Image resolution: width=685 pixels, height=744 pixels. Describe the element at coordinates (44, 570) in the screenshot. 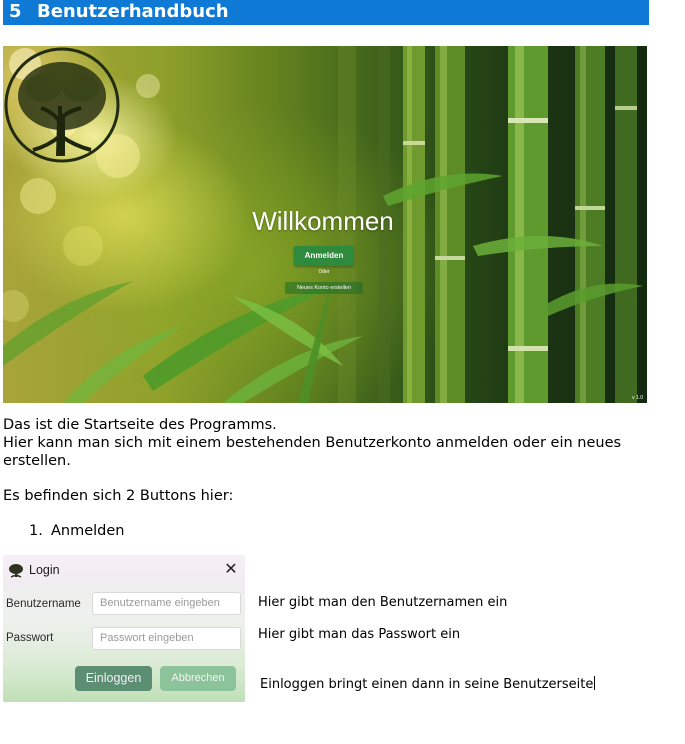

I see `login-title: Login` at that location.